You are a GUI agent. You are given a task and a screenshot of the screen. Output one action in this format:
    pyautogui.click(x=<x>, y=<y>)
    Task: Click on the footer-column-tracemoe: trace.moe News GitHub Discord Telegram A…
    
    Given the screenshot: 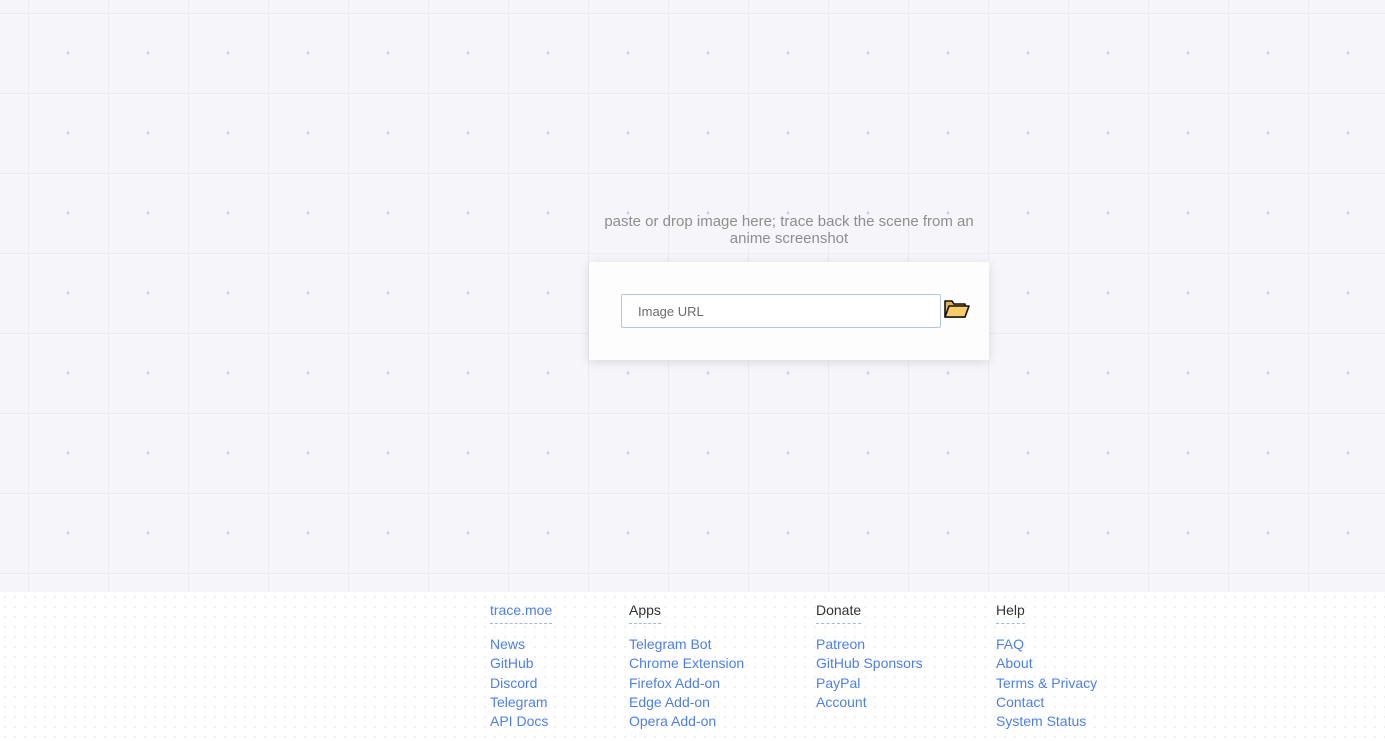 What is the action you would take?
    pyautogui.click(x=521, y=666)
    